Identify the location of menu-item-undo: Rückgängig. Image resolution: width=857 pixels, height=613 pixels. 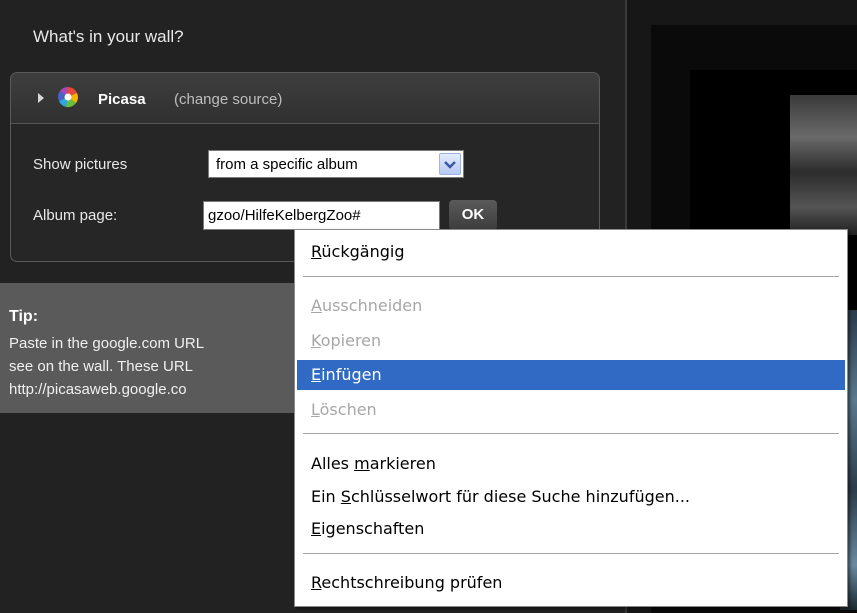
(357, 251).